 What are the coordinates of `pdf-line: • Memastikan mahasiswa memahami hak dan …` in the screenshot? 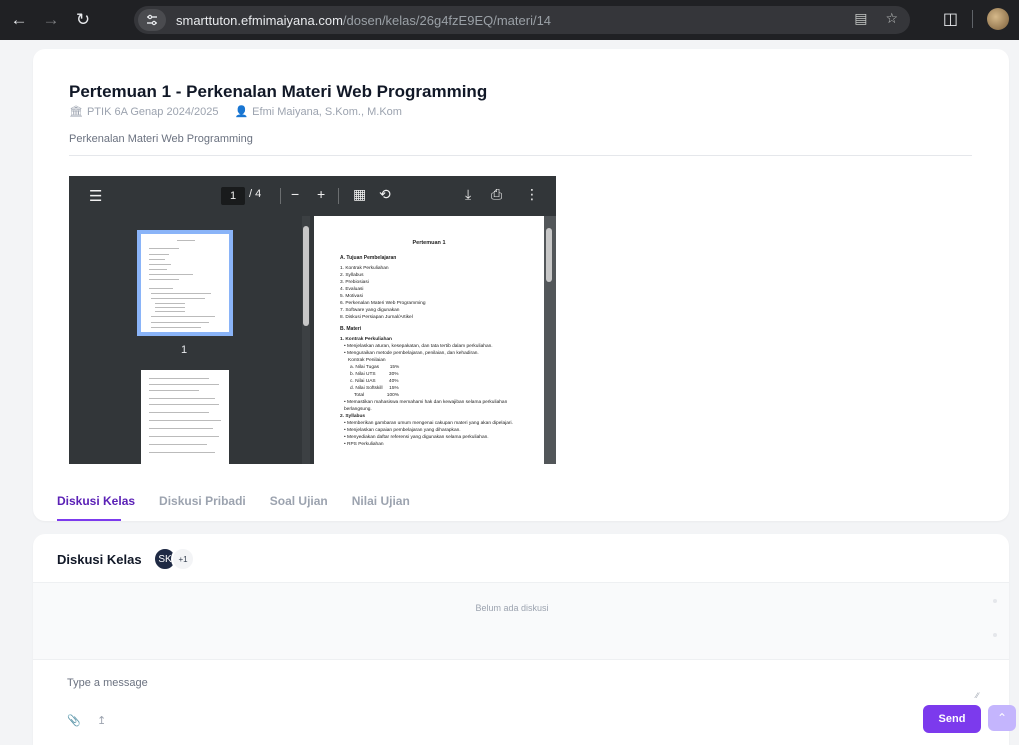 It's located at (426, 406).